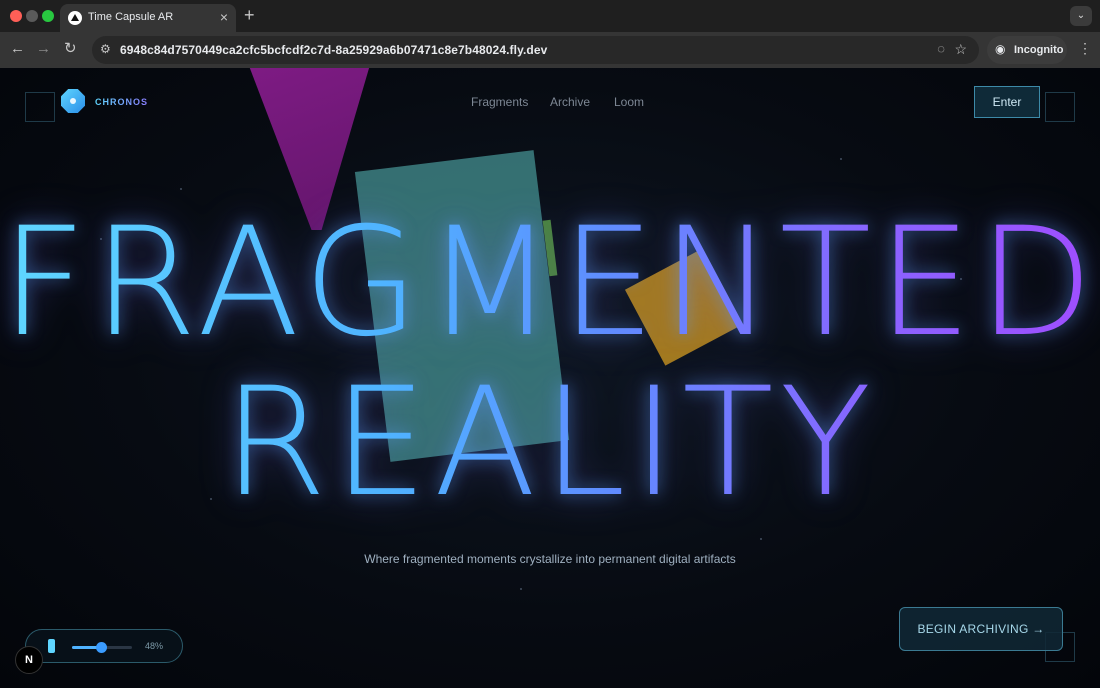 The height and width of the screenshot is (688, 1100). I want to click on nextjs-dev-badge: N, so click(29, 660).